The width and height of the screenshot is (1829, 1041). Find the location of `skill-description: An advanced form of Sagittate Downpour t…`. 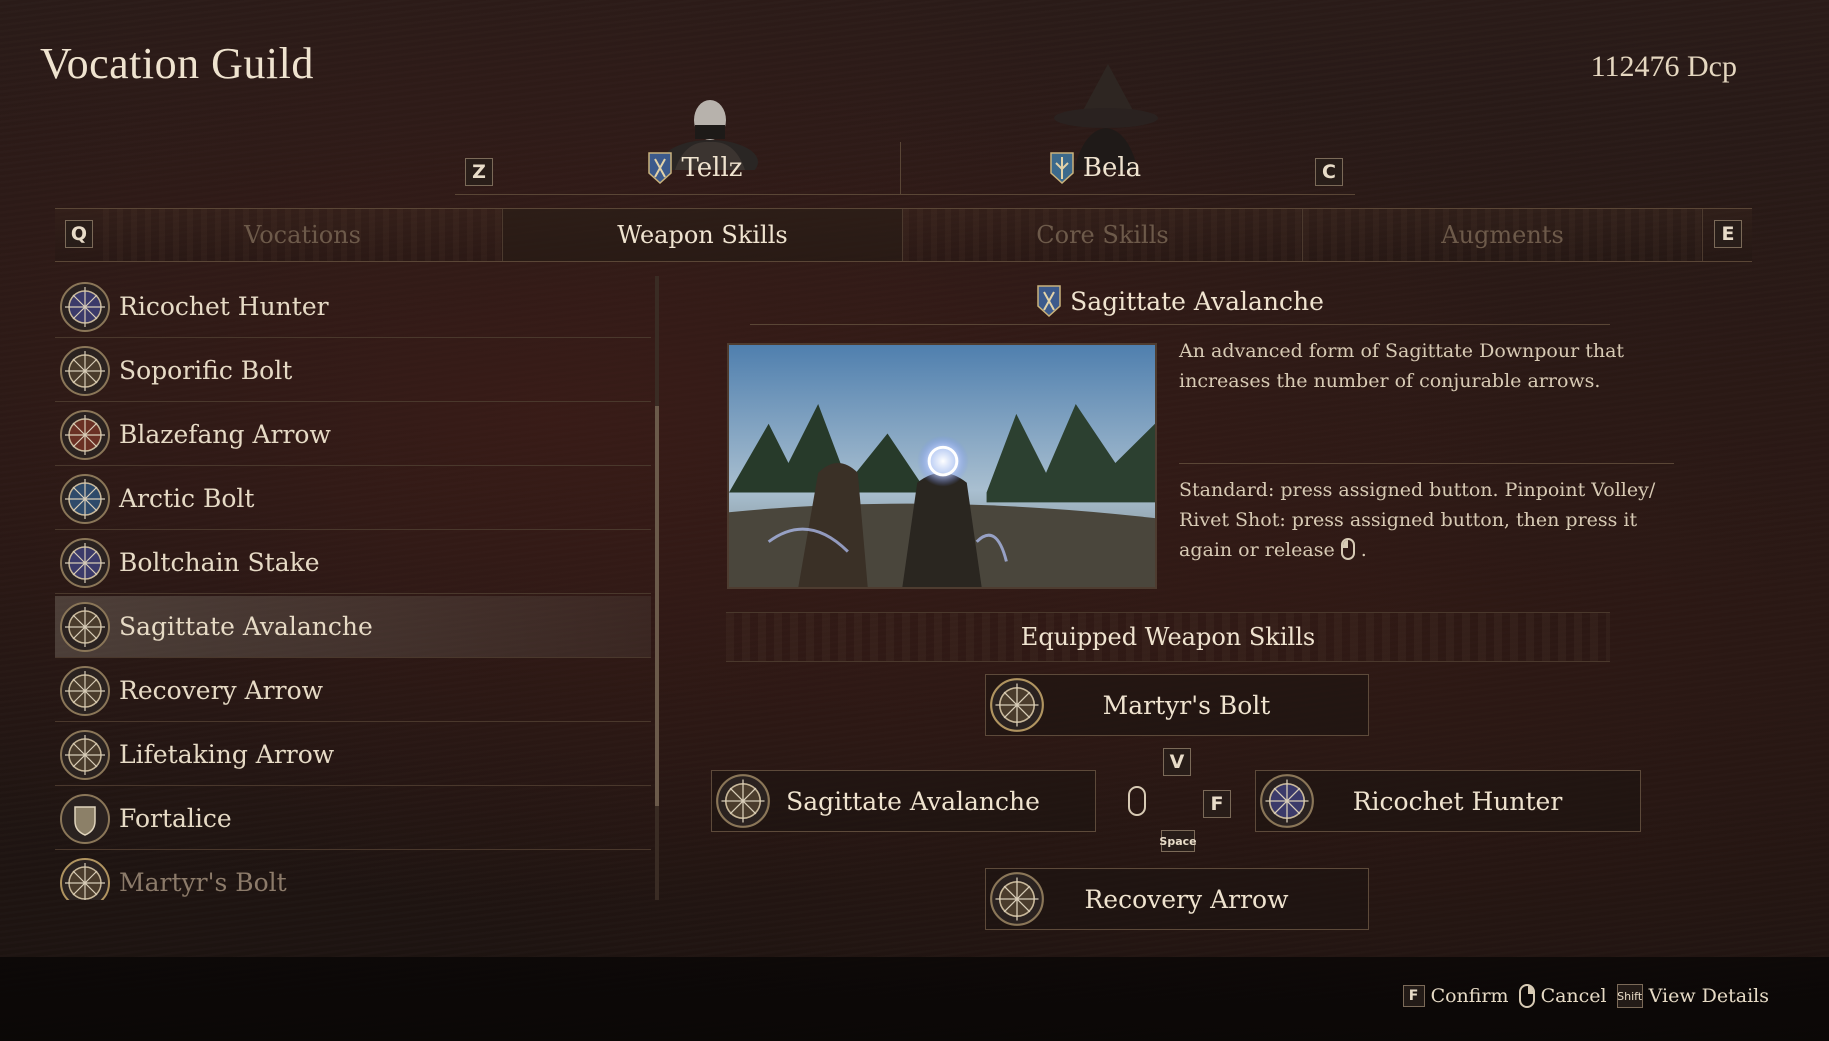

skill-description: An advanced form of Sagittate Downpour t… is located at coordinates (1402, 366).